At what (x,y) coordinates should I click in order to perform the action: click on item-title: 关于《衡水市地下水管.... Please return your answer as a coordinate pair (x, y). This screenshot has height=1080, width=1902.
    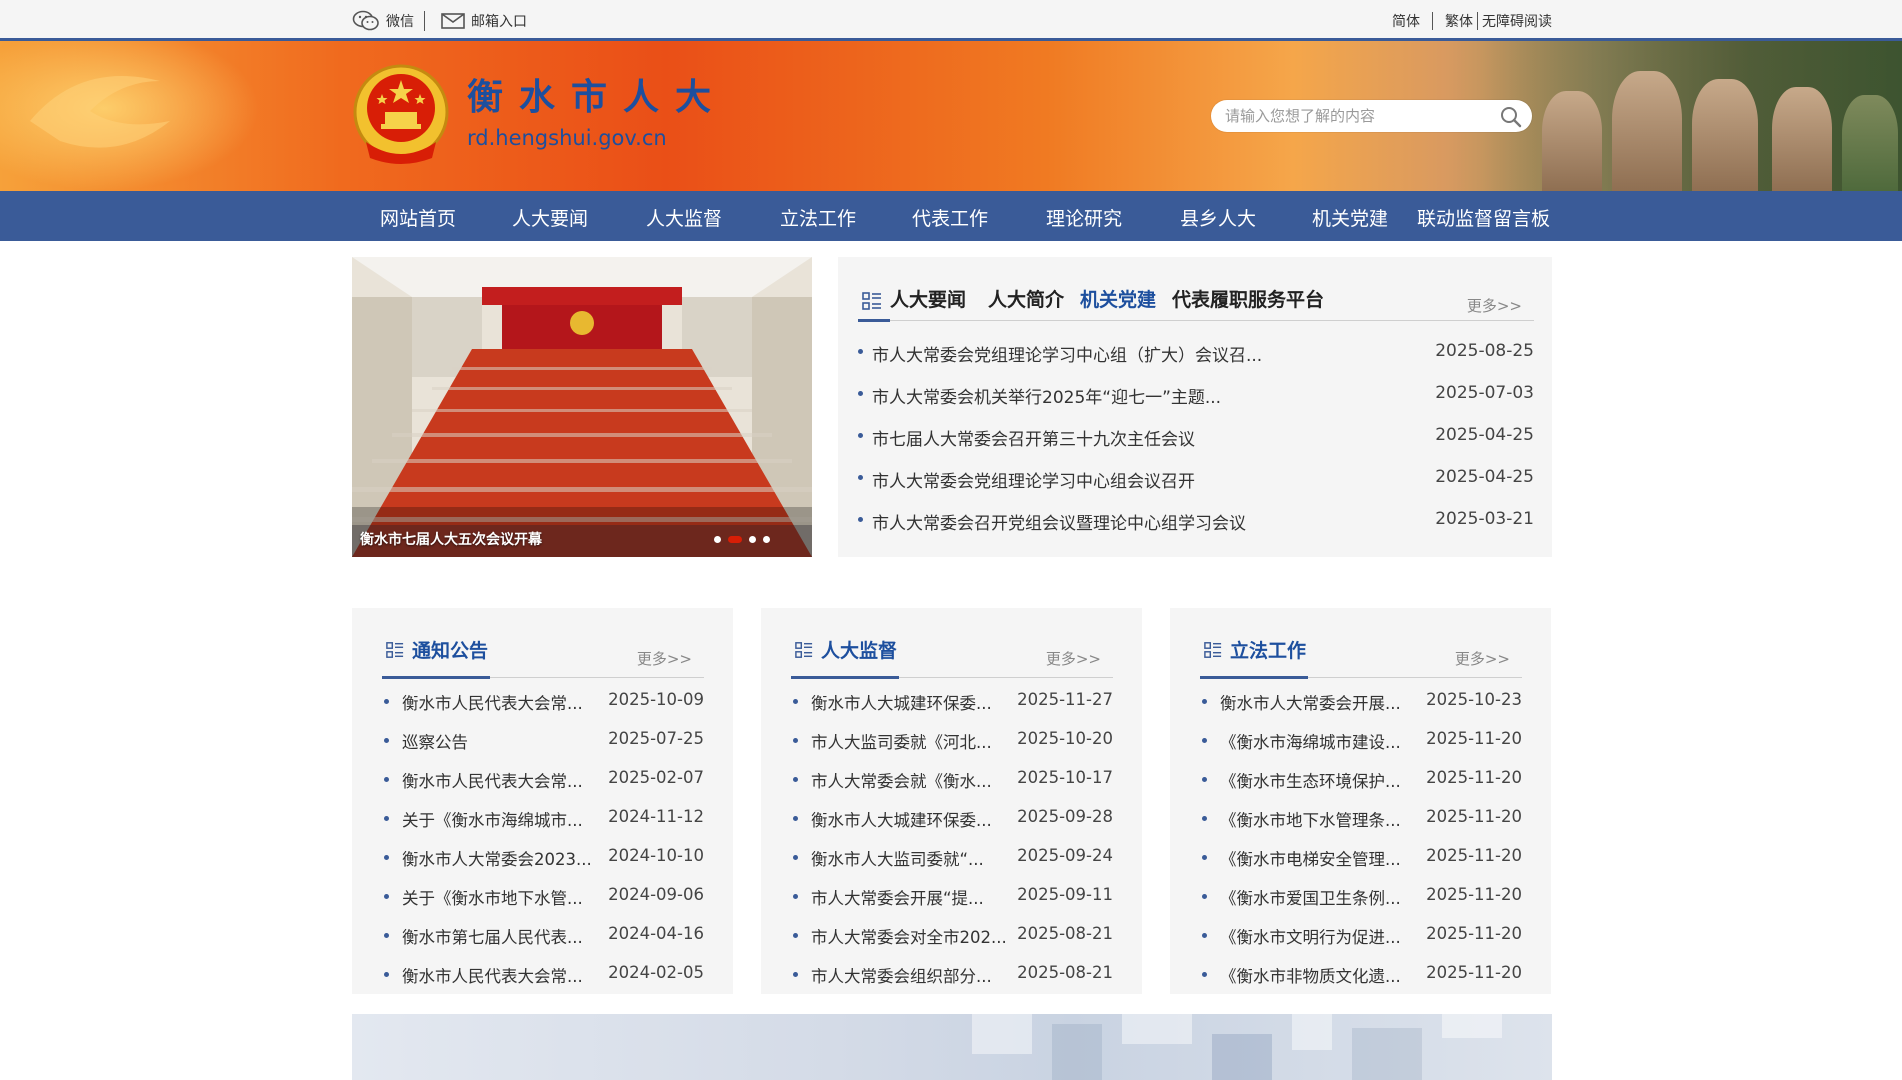
    Looking at the image, I should click on (492, 898).